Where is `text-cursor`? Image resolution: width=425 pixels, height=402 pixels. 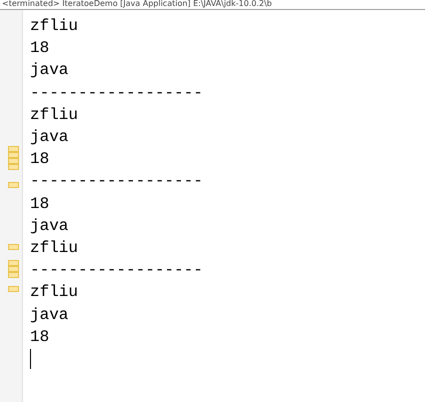
text-cursor is located at coordinates (30, 359).